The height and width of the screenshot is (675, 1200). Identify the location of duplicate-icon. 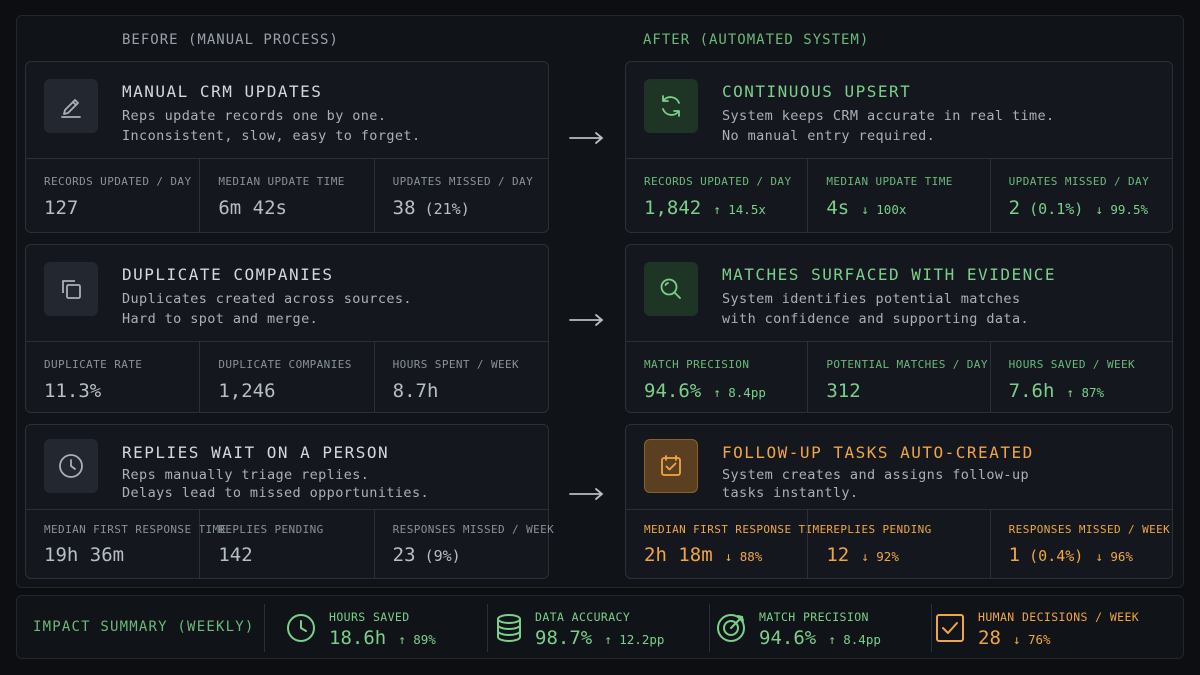
(71, 289).